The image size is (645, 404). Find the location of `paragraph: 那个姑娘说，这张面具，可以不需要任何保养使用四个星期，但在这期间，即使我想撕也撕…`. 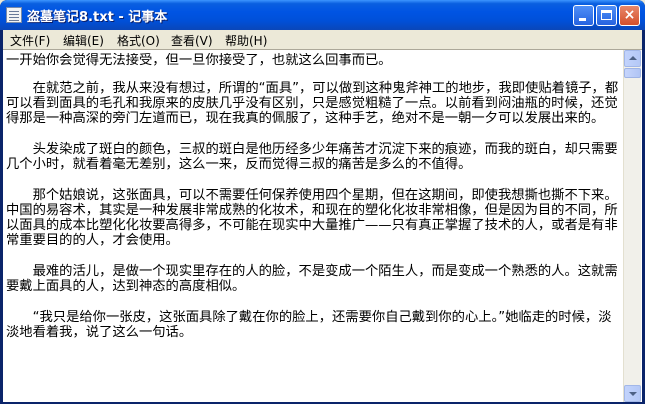

paragraph: 那个姑娘说，这张面具，可以不需要任何保养使用四个星期，但在这期间，即使我想撕也撕… is located at coordinates (312, 218).